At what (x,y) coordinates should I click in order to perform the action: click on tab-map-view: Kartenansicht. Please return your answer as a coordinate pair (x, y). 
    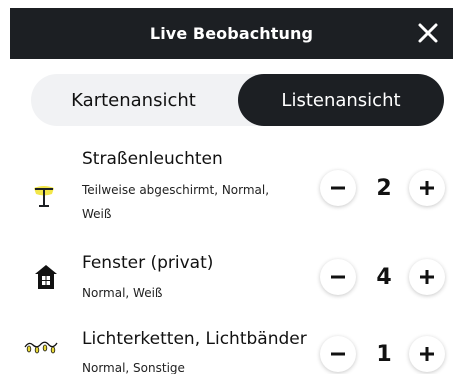
    Looking at the image, I should click on (133, 100).